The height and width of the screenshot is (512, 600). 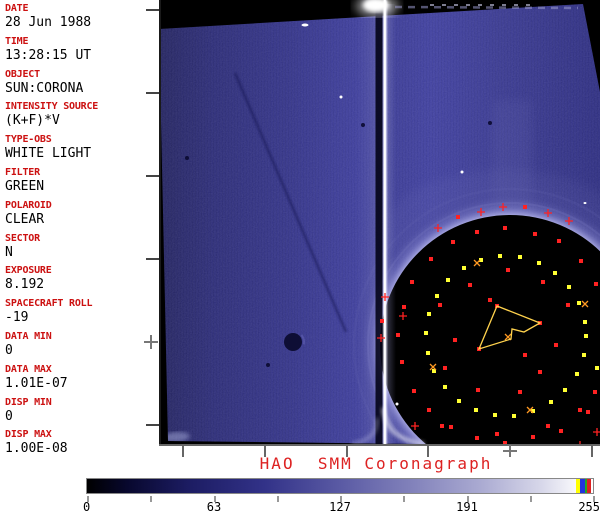 I want to click on colorbar-label: 191, so click(x=467, y=506).